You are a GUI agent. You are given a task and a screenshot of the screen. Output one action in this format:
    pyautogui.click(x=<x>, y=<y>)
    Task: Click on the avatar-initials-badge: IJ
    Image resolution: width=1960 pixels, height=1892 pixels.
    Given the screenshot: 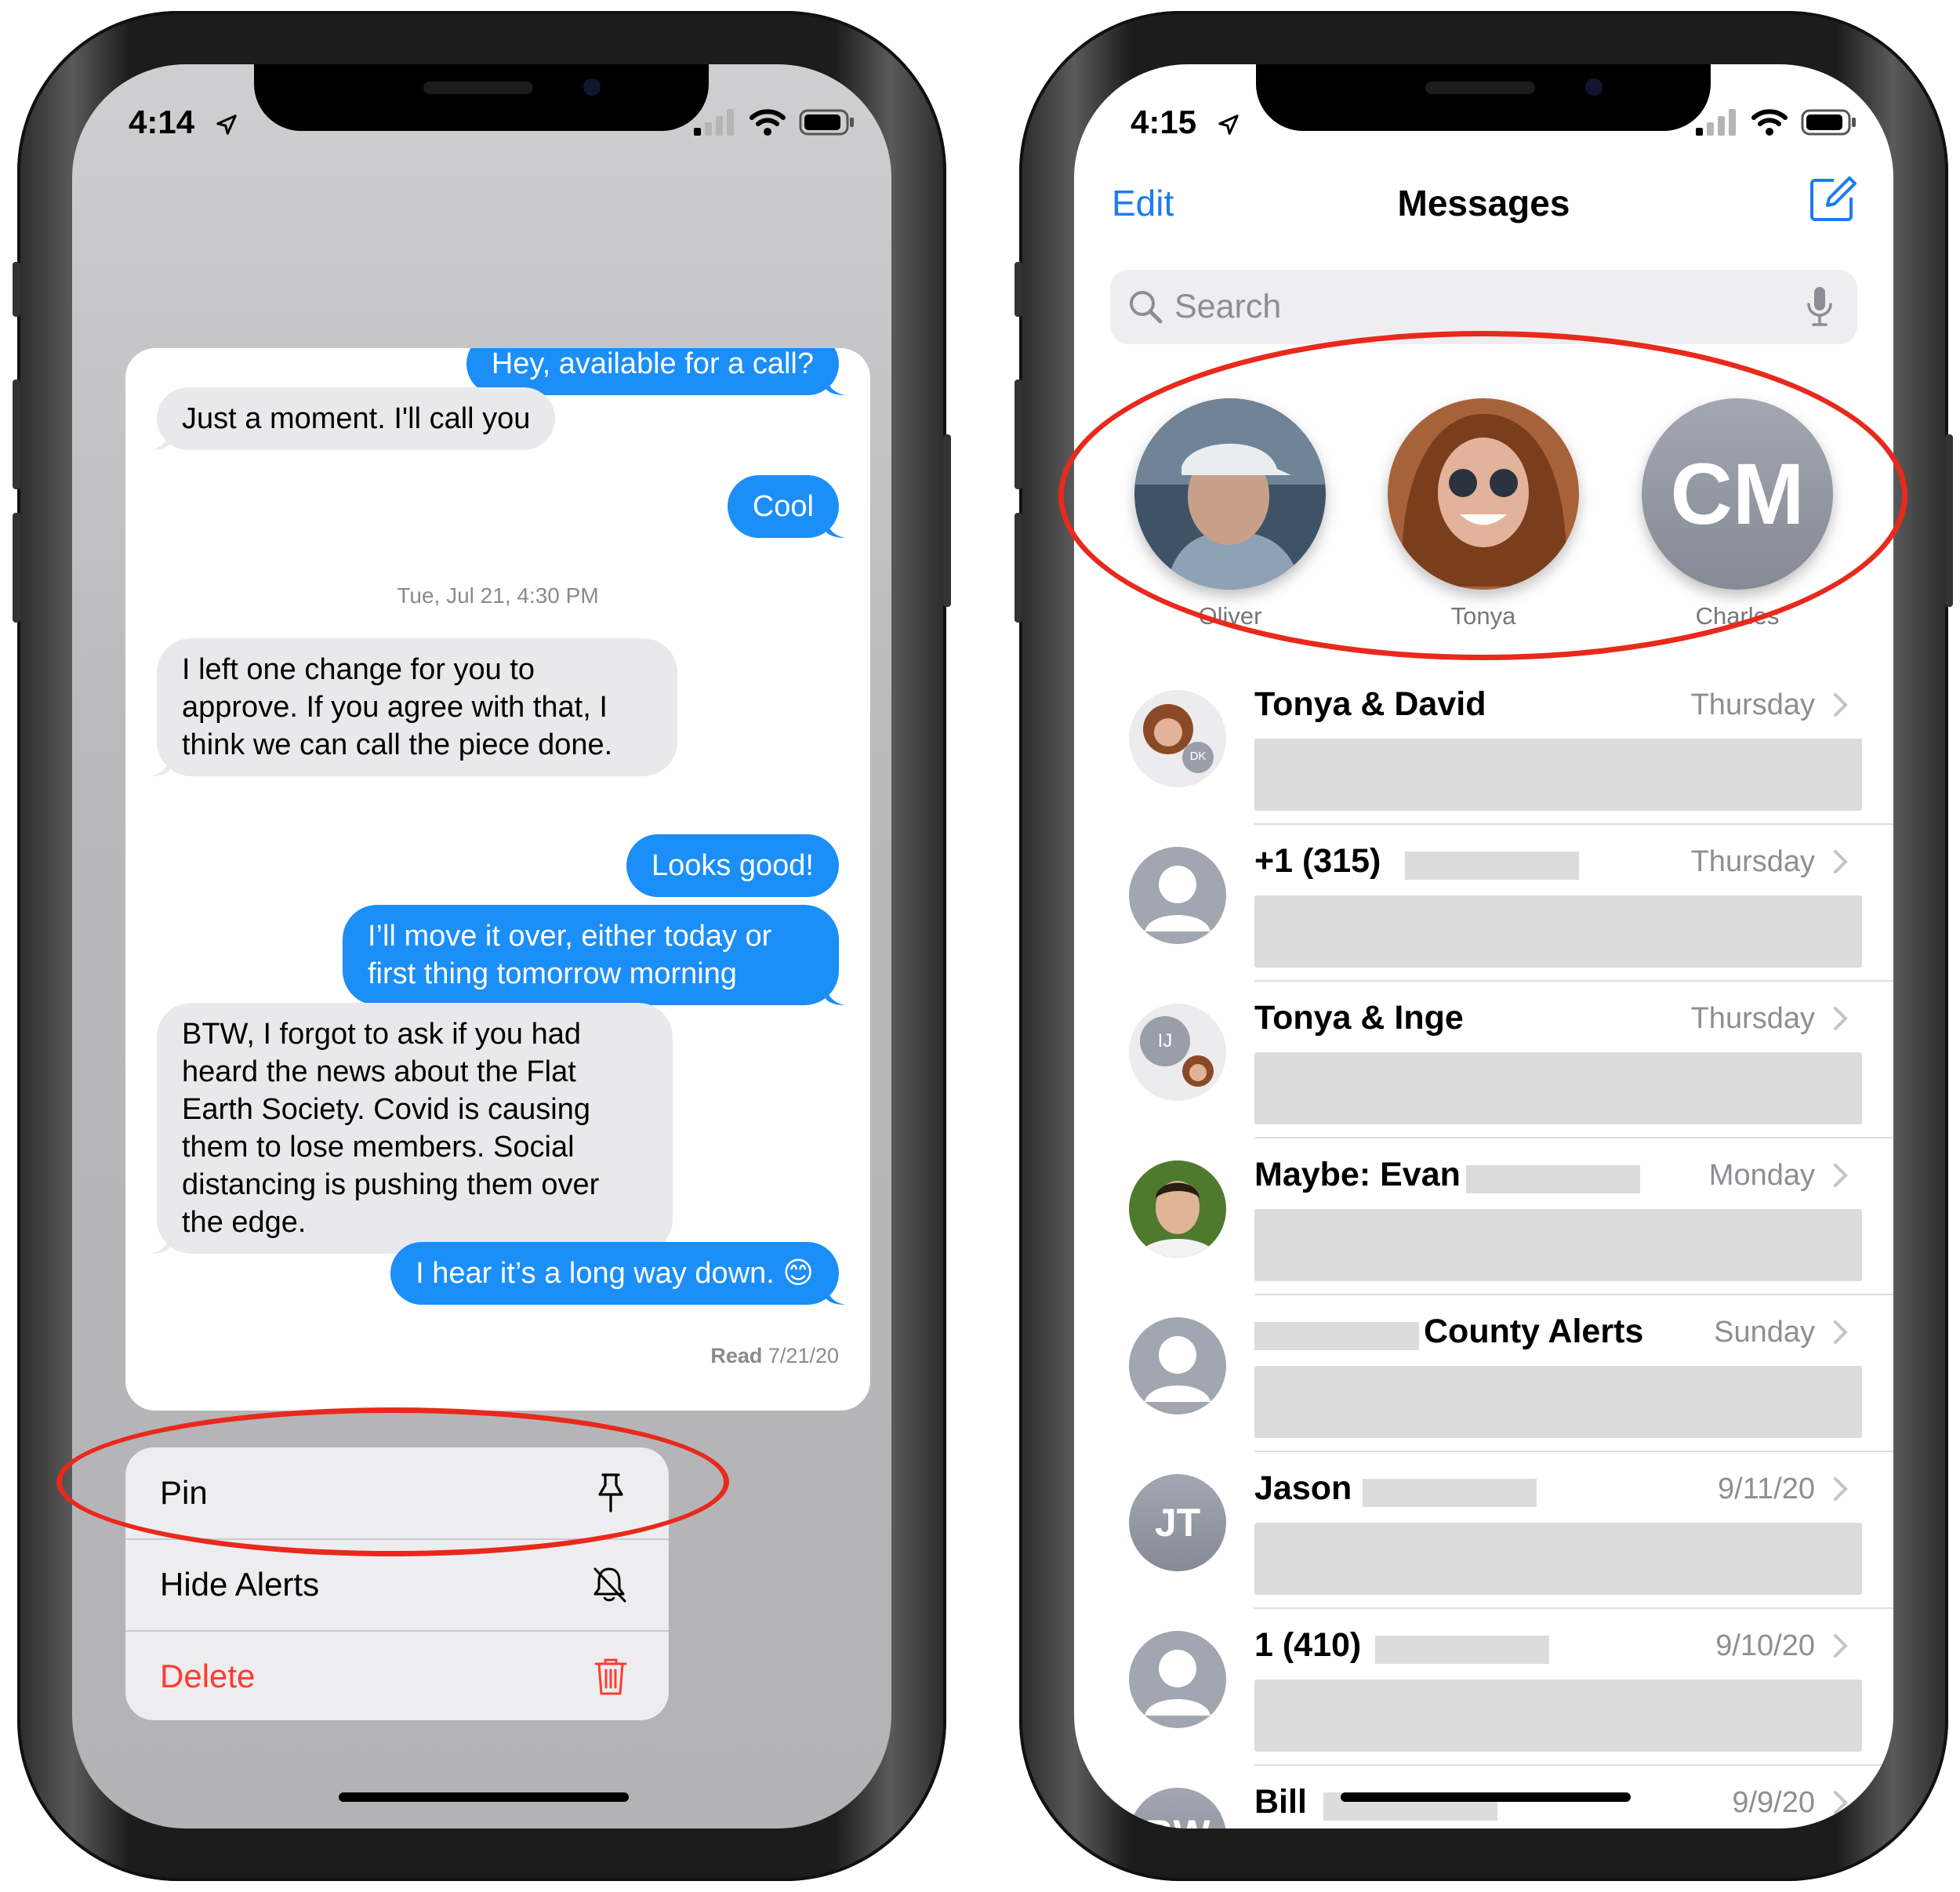 What is the action you would take?
    pyautogui.click(x=1165, y=1040)
    